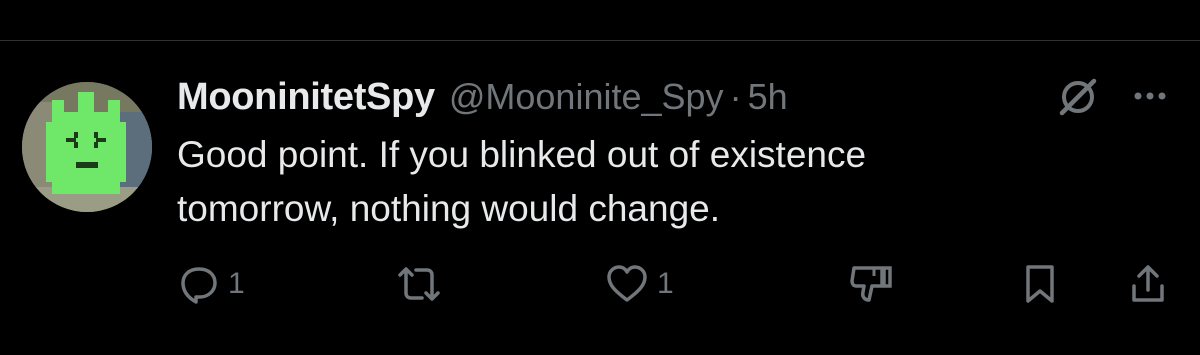  What do you see at coordinates (600, 40) in the screenshot?
I see `divider` at bounding box center [600, 40].